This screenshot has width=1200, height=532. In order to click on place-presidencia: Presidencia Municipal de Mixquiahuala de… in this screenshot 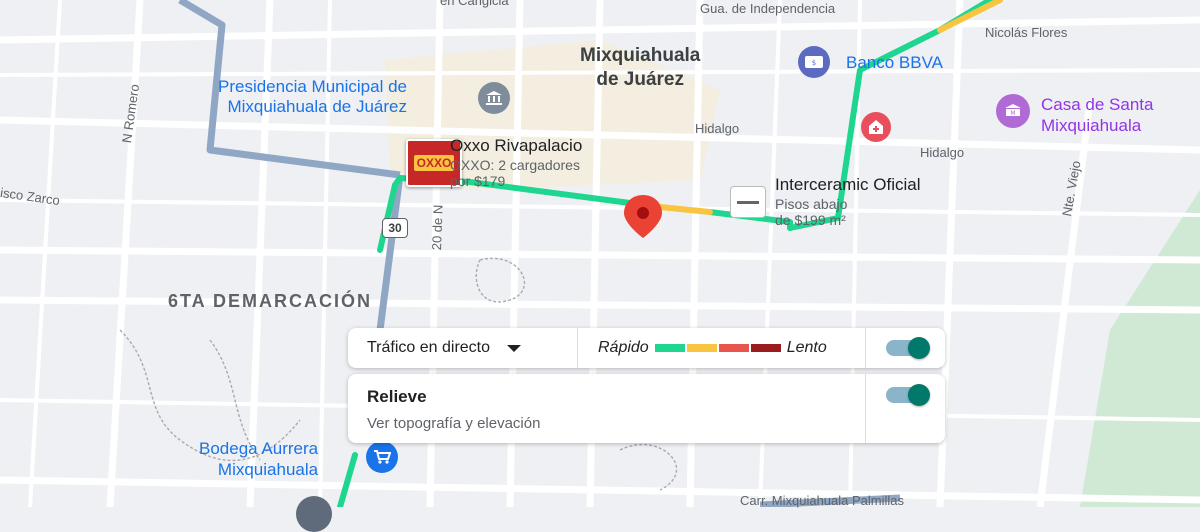, I will do `click(312, 96)`.